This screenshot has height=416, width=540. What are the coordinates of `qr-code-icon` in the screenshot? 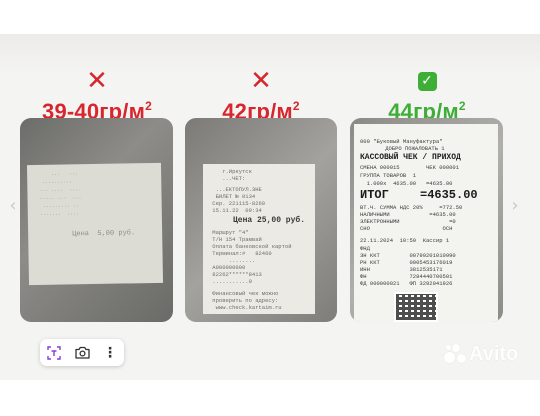 It's located at (416, 307).